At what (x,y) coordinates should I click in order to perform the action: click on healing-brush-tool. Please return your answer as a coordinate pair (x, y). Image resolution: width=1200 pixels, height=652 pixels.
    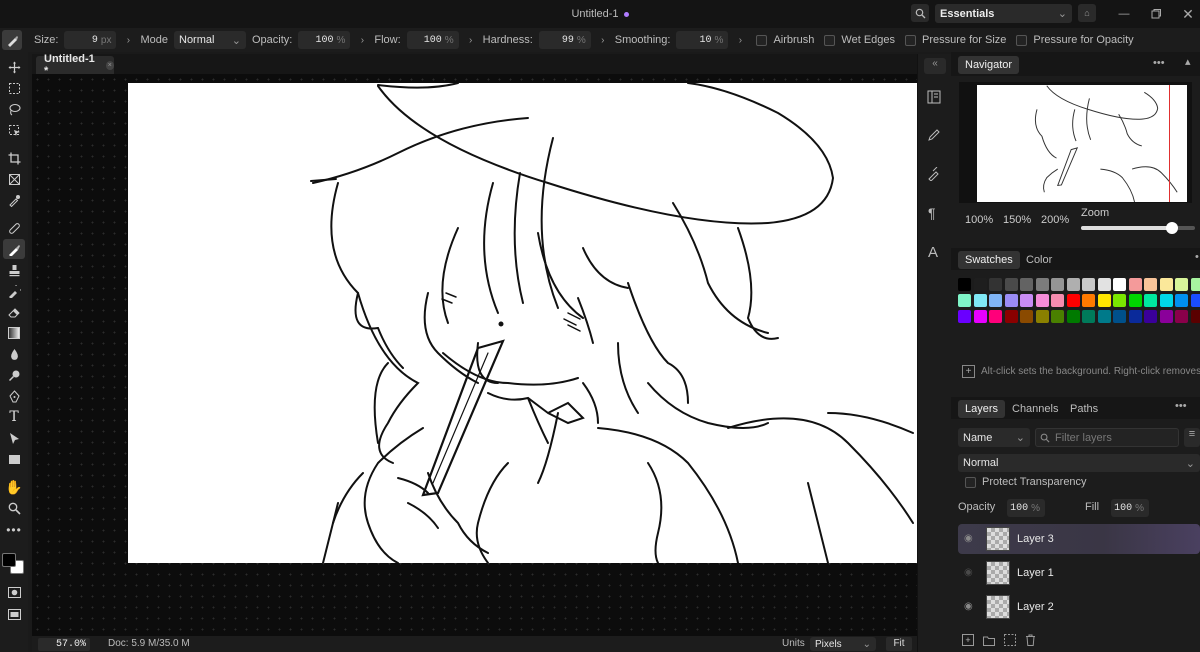
    Looking at the image, I should click on (14, 228).